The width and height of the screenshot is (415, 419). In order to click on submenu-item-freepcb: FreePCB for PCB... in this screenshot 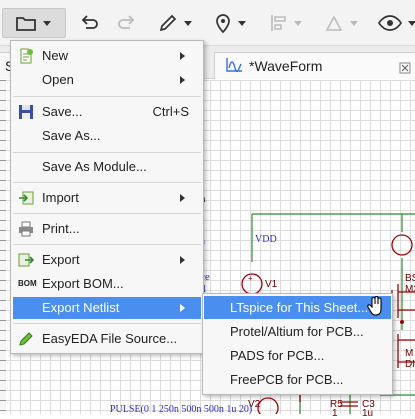, I will do `click(297, 379)`.